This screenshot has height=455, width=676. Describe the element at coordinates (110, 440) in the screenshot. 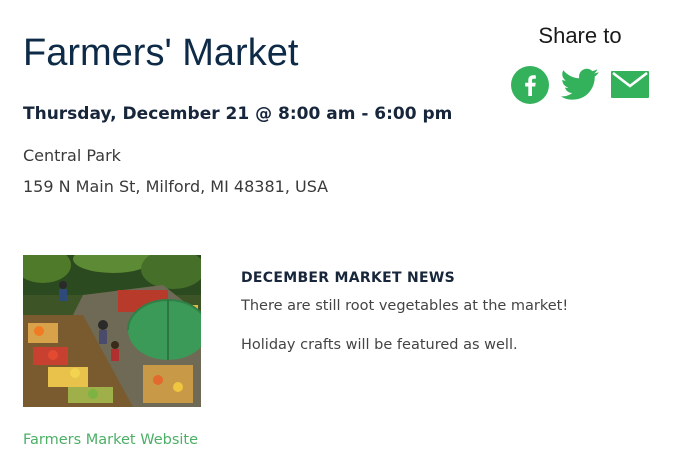

I see `website-link: Farmers Market Website` at that location.